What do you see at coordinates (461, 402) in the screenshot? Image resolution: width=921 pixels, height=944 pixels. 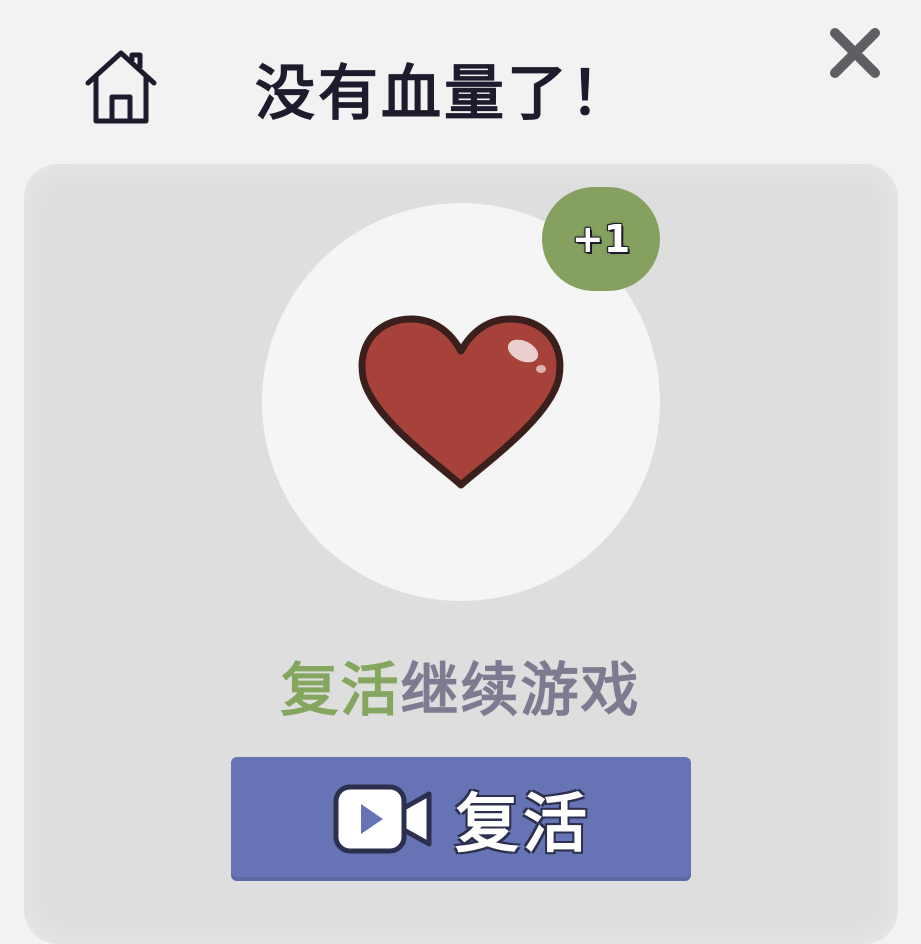 I see `heart-icon` at bounding box center [461, 402].